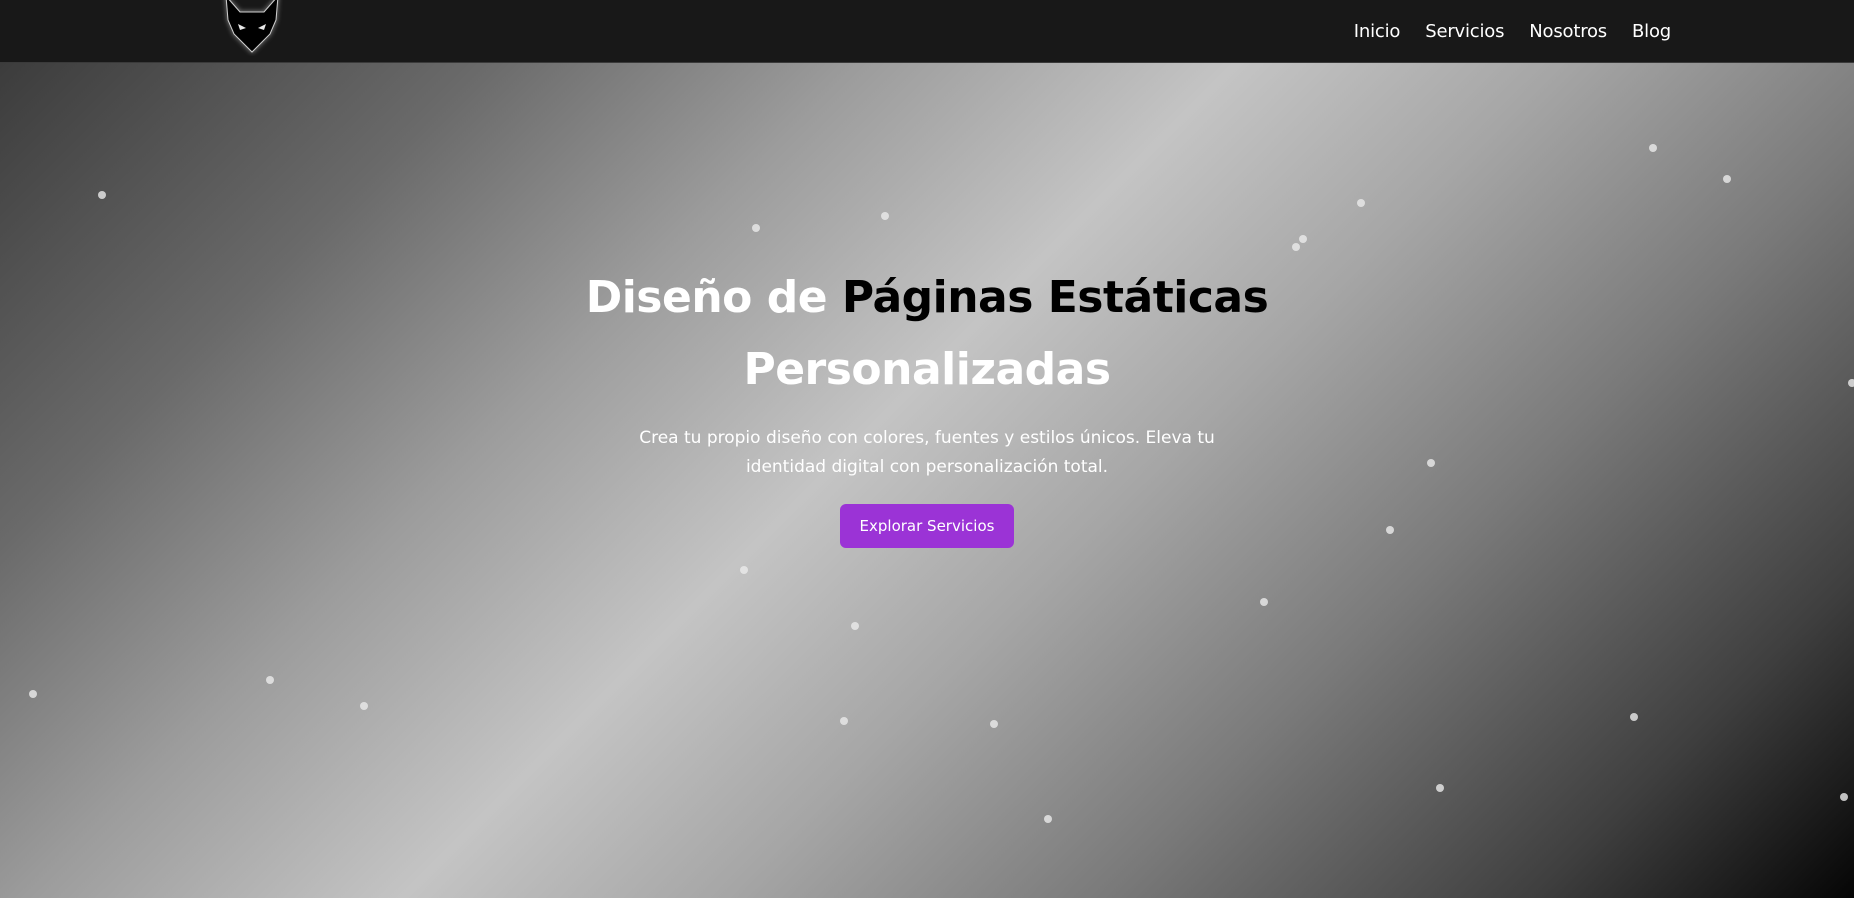  Describe the element at coordinates (927, 526) in the screenshot. I see `explore-services-button: Explorar Servicios` at that location.